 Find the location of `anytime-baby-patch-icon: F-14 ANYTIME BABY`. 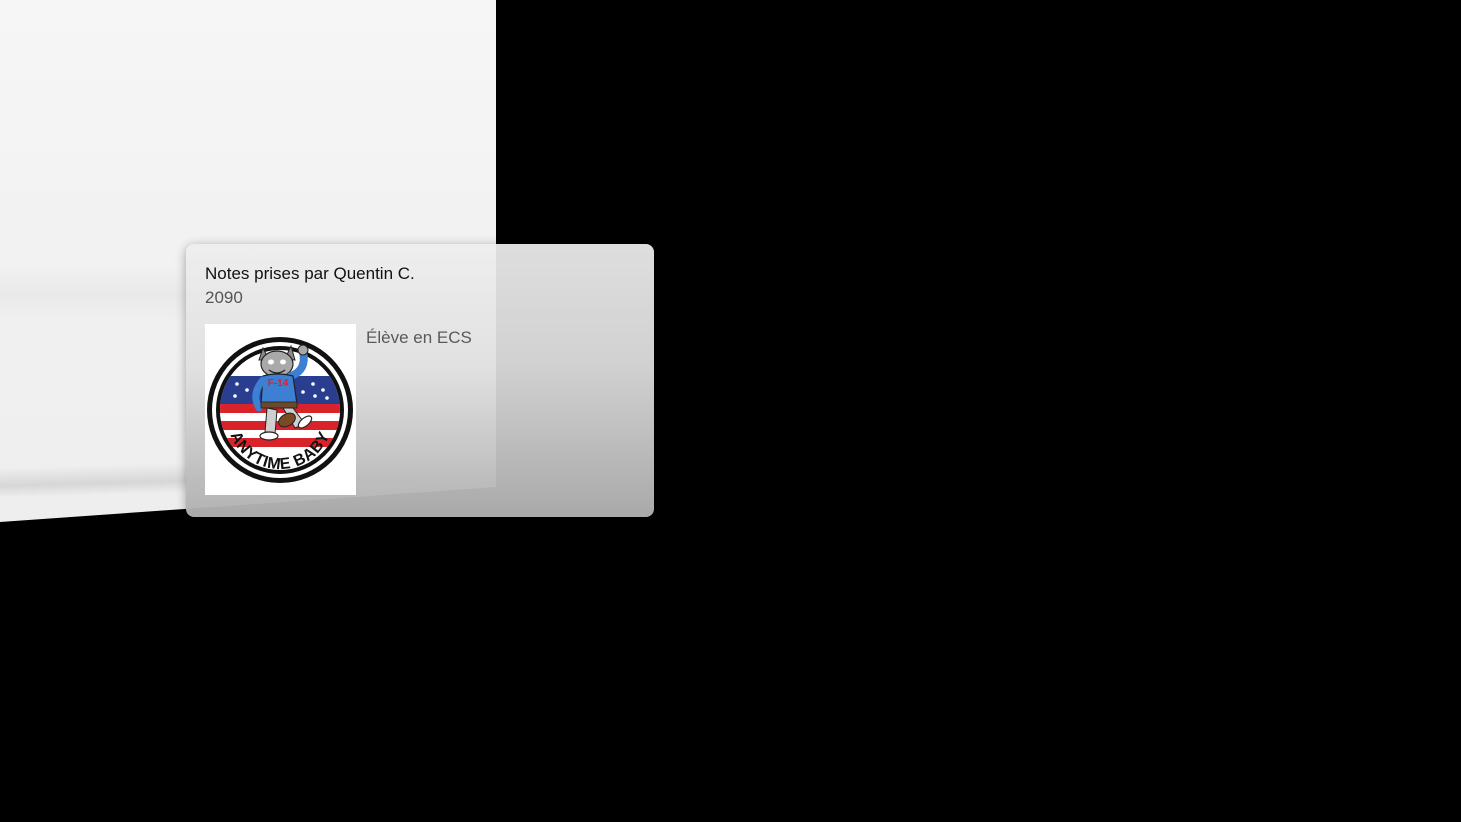

anytime-baby-patch-icon: F-14 ANYTIME BABY is located at coordinates (280, 409).